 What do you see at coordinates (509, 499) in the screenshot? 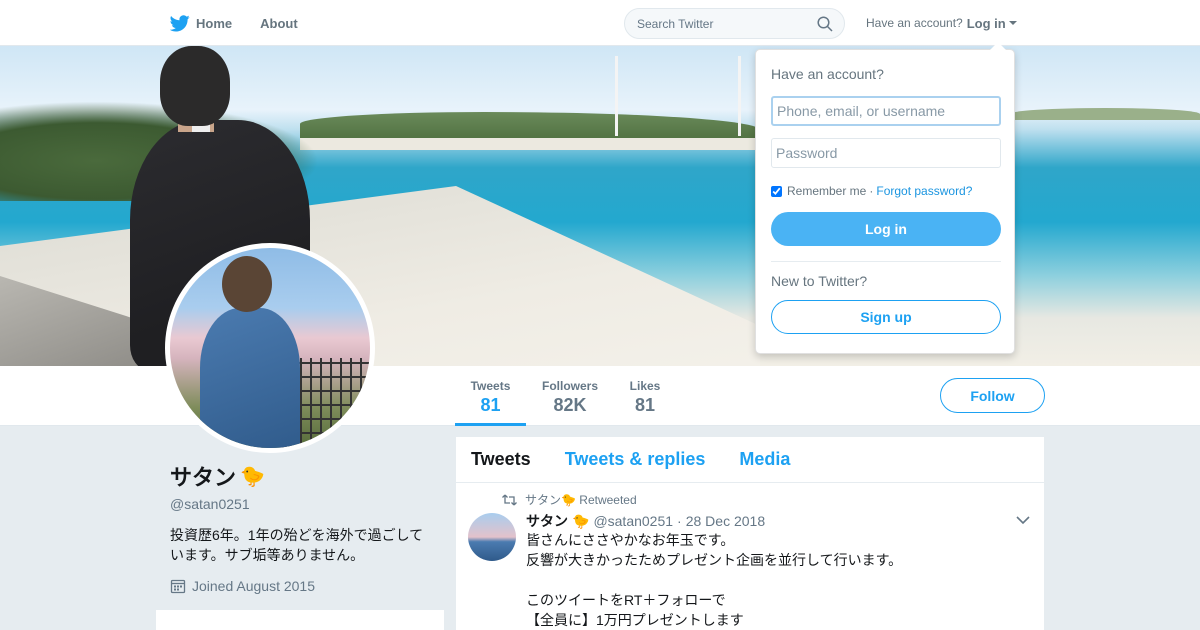
I see `retweet-icon` at bounding box center [509, 499].